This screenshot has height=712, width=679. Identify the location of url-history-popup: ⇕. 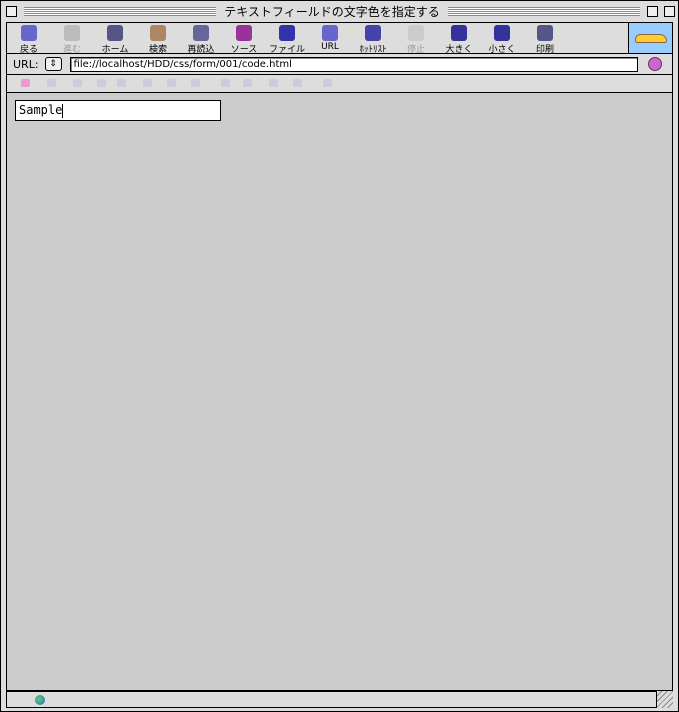
(53, 64).